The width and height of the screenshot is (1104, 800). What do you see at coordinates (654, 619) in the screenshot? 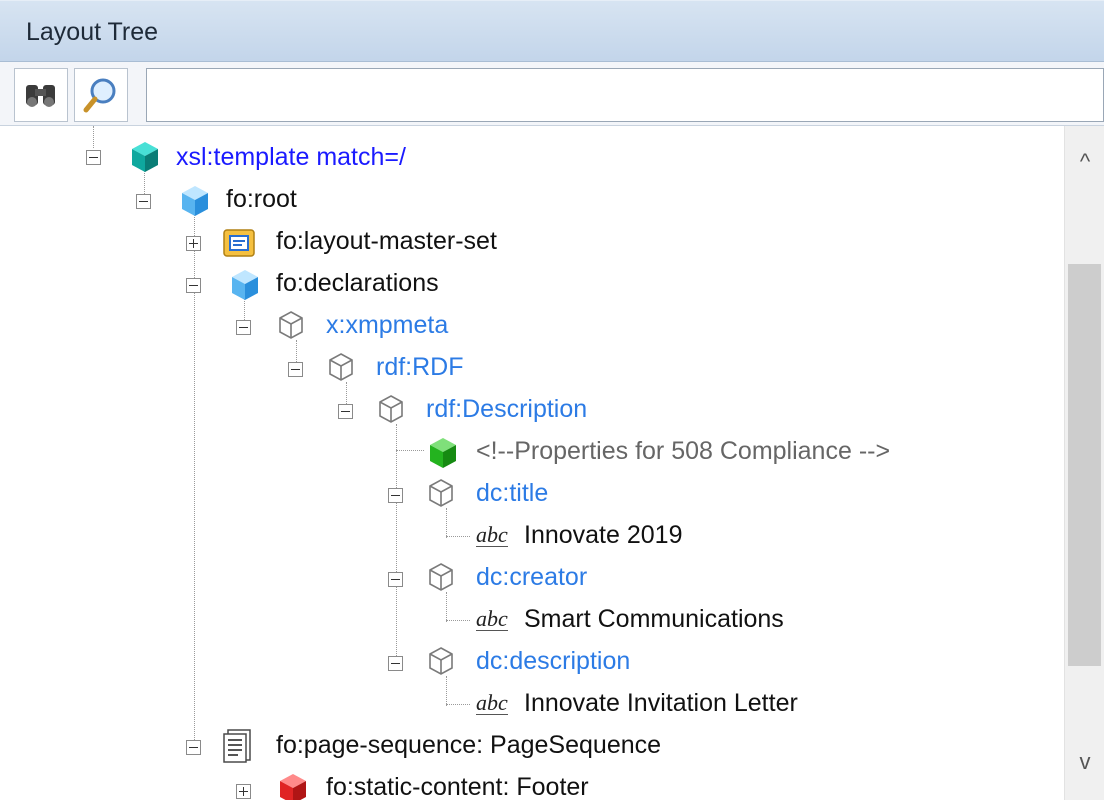
I see `node-label: Smart Communications` at bounding box center [654, 619].